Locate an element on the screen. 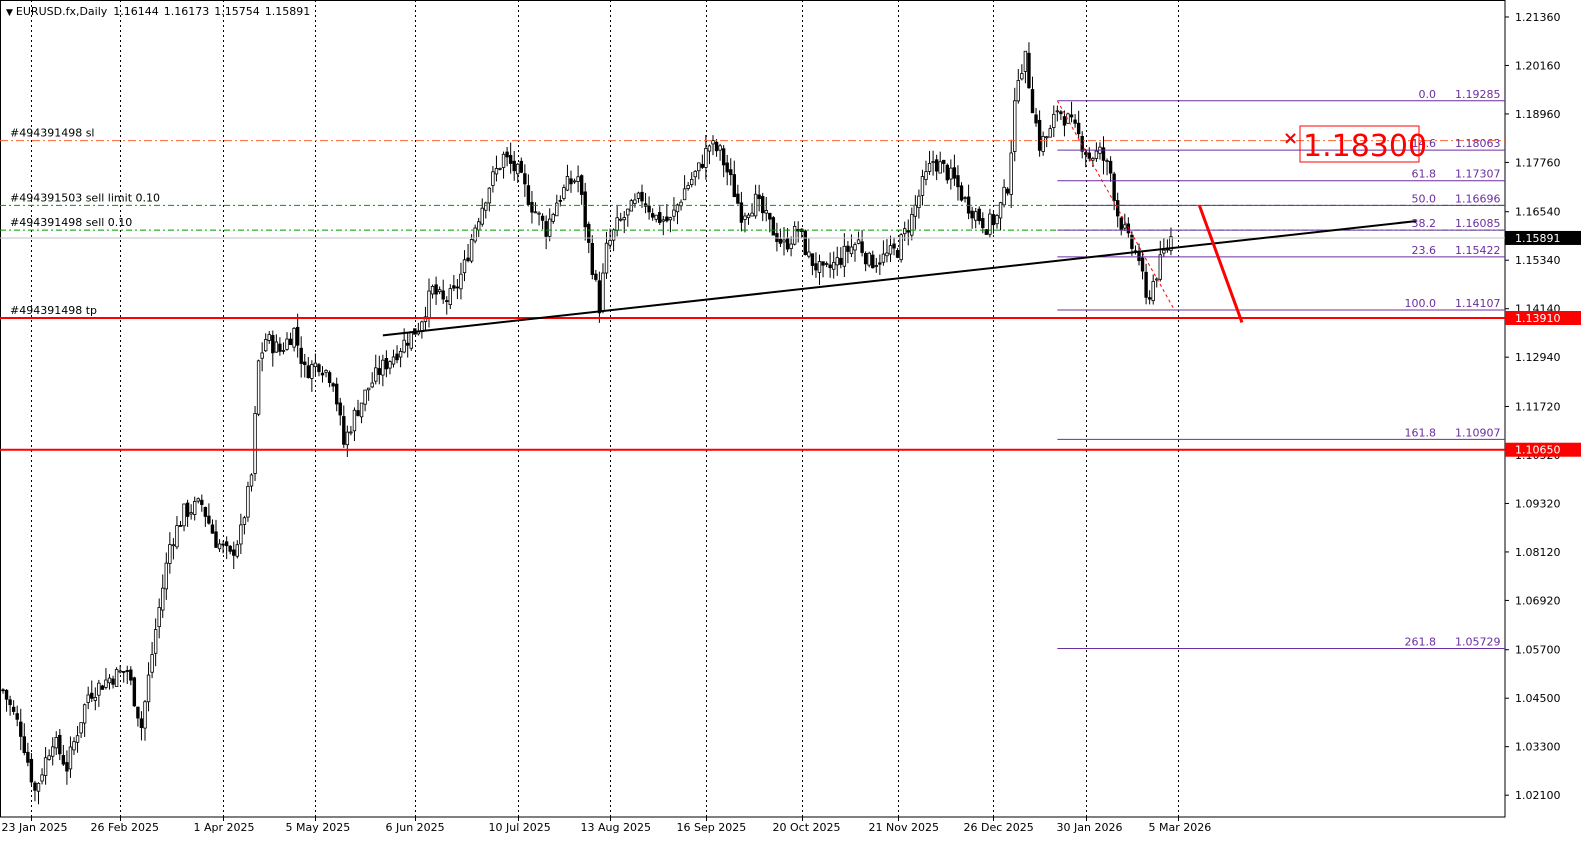 Image resolution: width=1583 pixels, height=847 pixels. fib-ratio-label: 161.8 is located at coordinates (1421, 432).